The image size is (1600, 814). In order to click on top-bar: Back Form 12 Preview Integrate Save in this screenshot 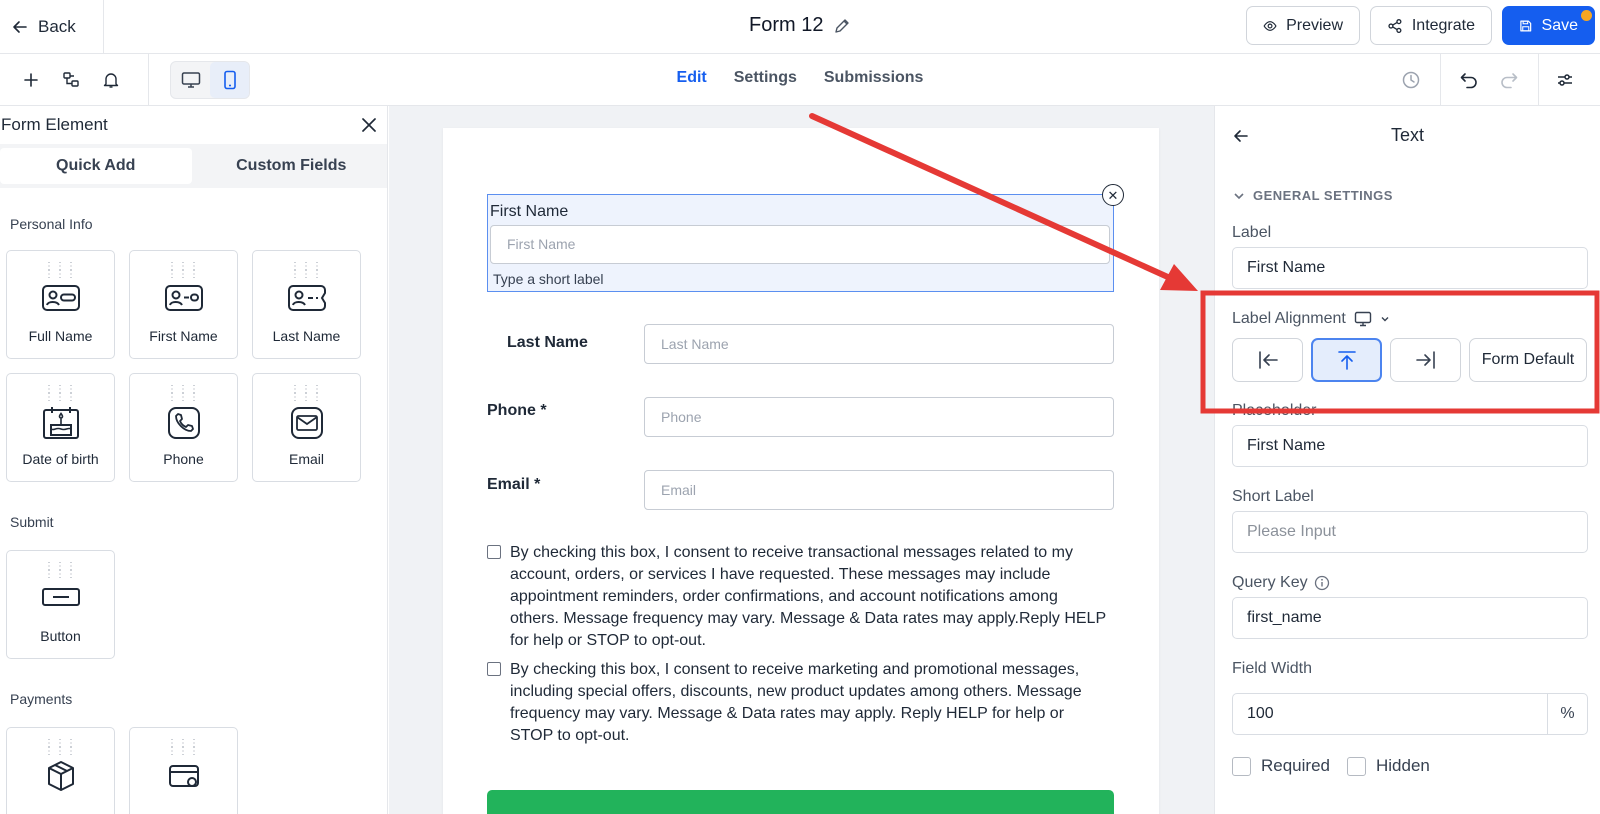, I will do `click(800, 27)`.